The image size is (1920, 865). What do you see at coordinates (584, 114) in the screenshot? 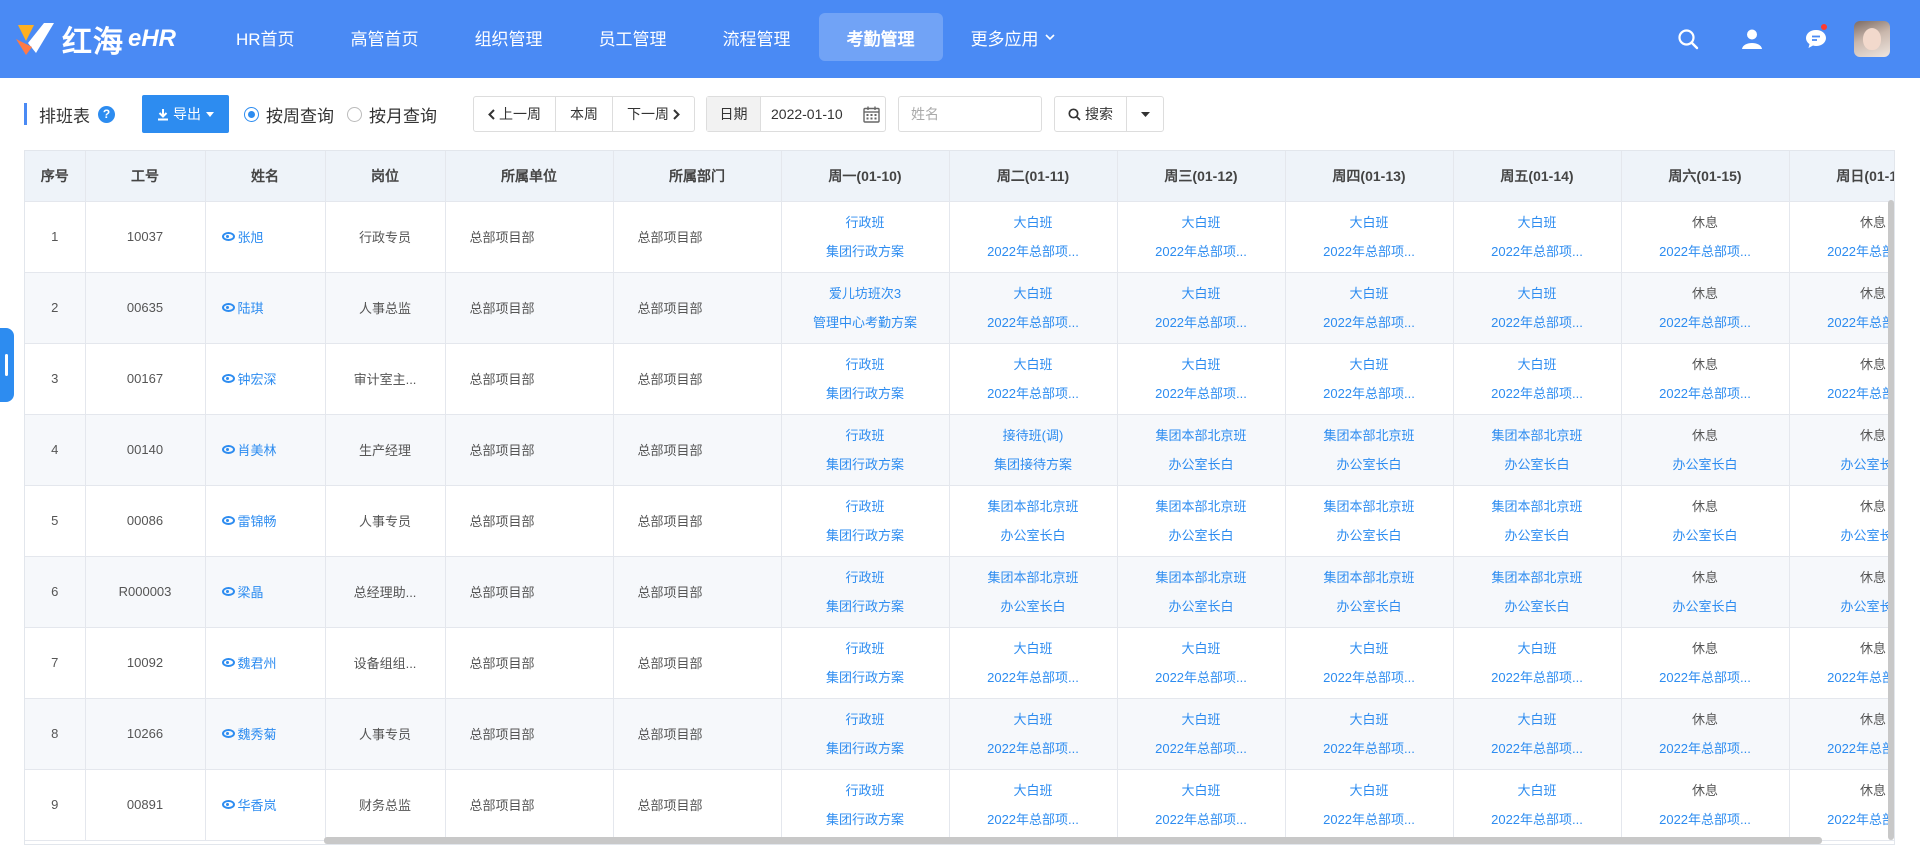
I see `this-week-button: 本周` at bounding box center [584, 114].